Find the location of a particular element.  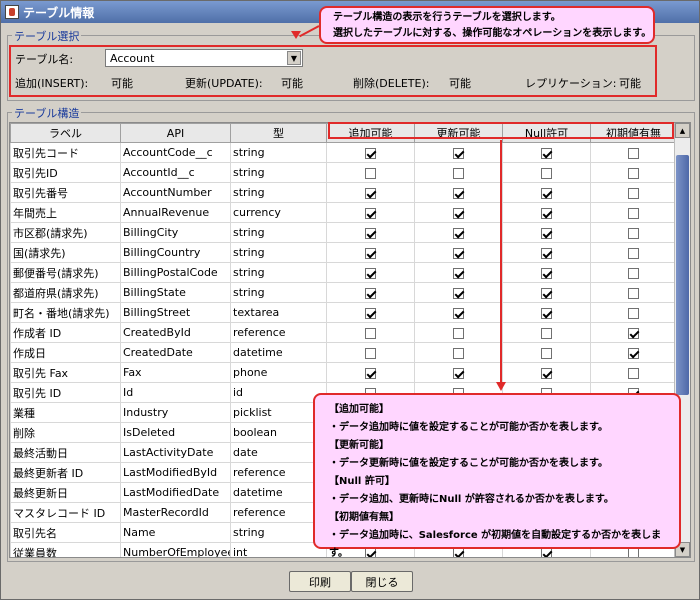

delete-label: 削除(DELETE): is located at coordinates (391, 83).